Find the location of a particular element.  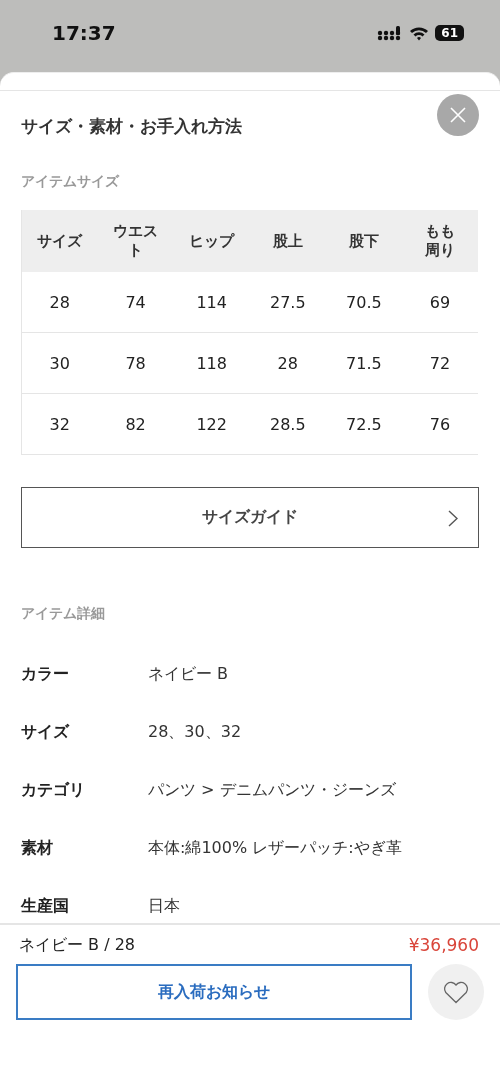

detail-label: 素材 is located at coordinates (37, 848).